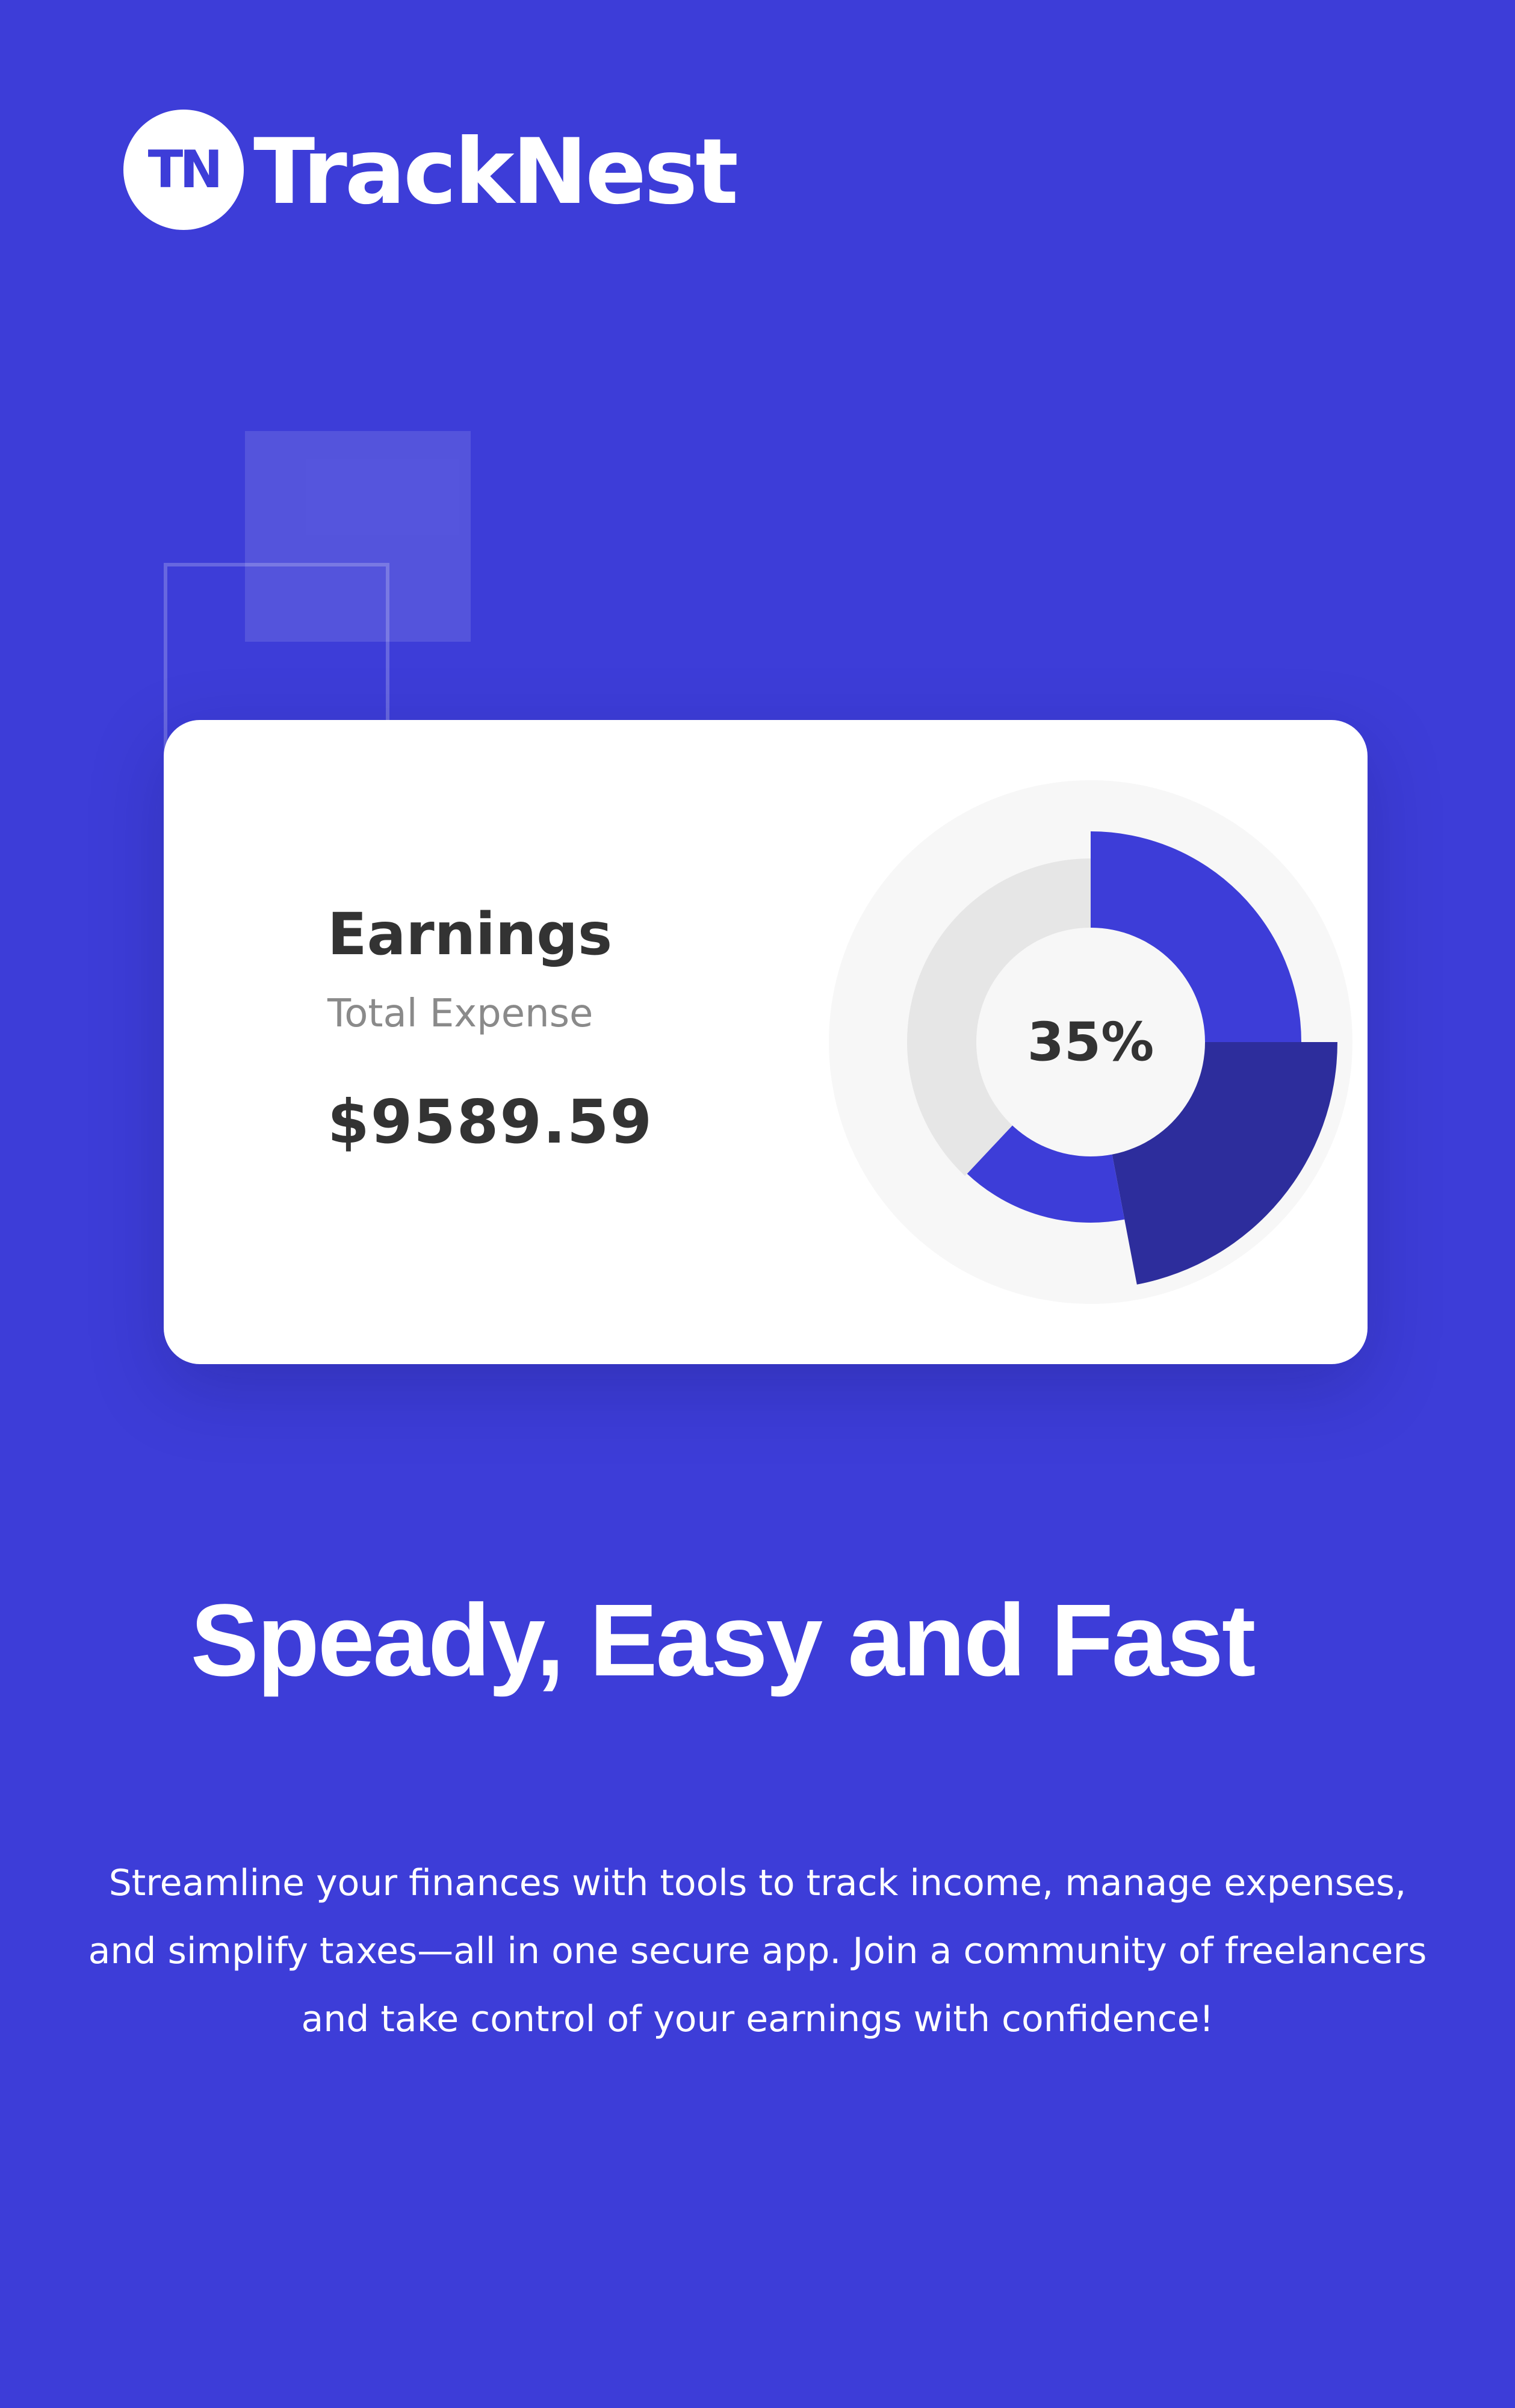 This screenshot has height=2408, width=1515. What do you see at coordinates (490, 1122) in the screenshot?
I see `earnings-amount: $9589.59` at bounding box center [490, 1122].